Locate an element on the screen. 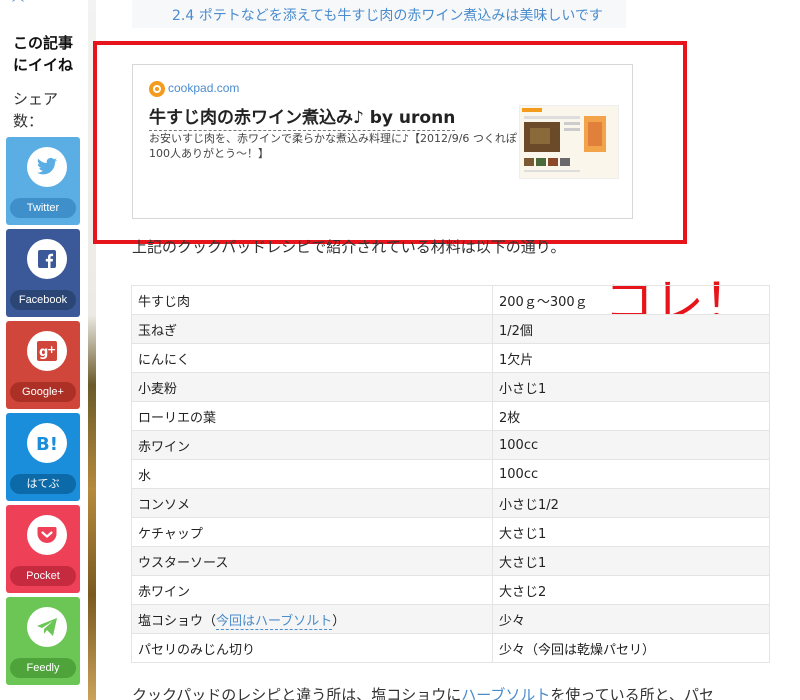 The height and width of the screenshot is (700, 800). table-row: にんにく 1欠片 is located at coordinates (450, 358).